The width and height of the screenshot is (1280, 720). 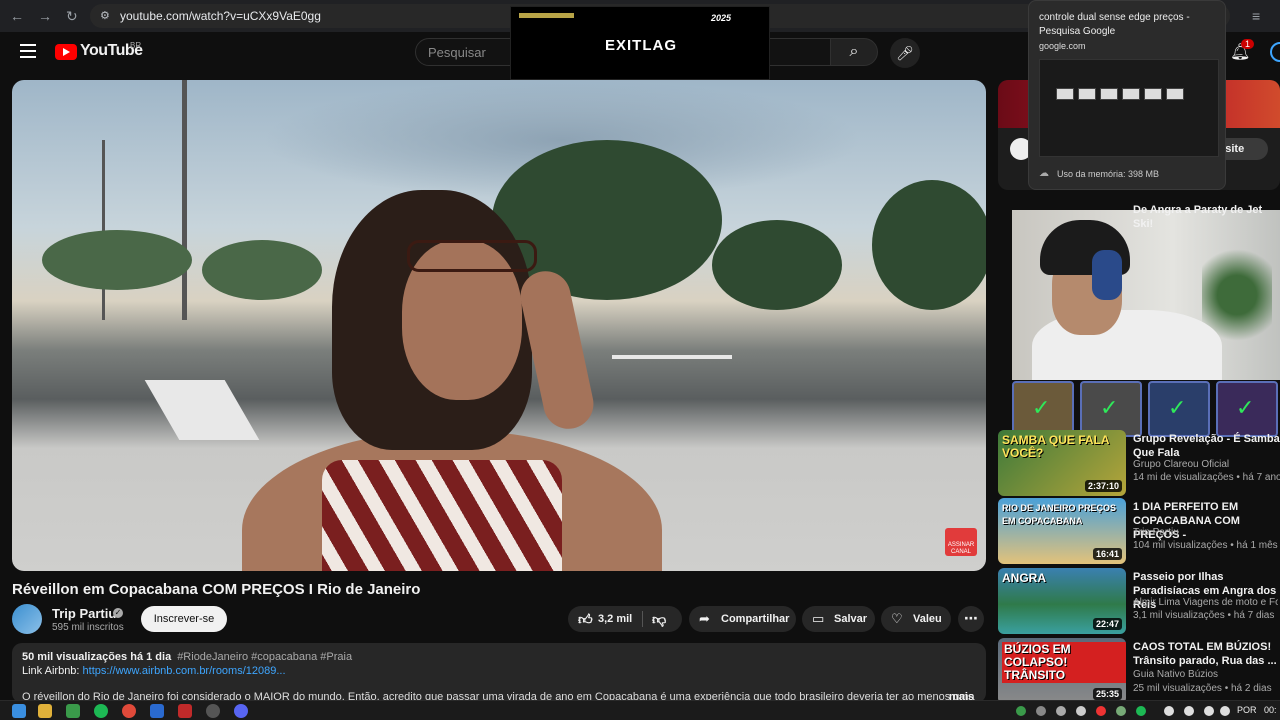 I want to click on scene-palms, so click(x=117, y=260).